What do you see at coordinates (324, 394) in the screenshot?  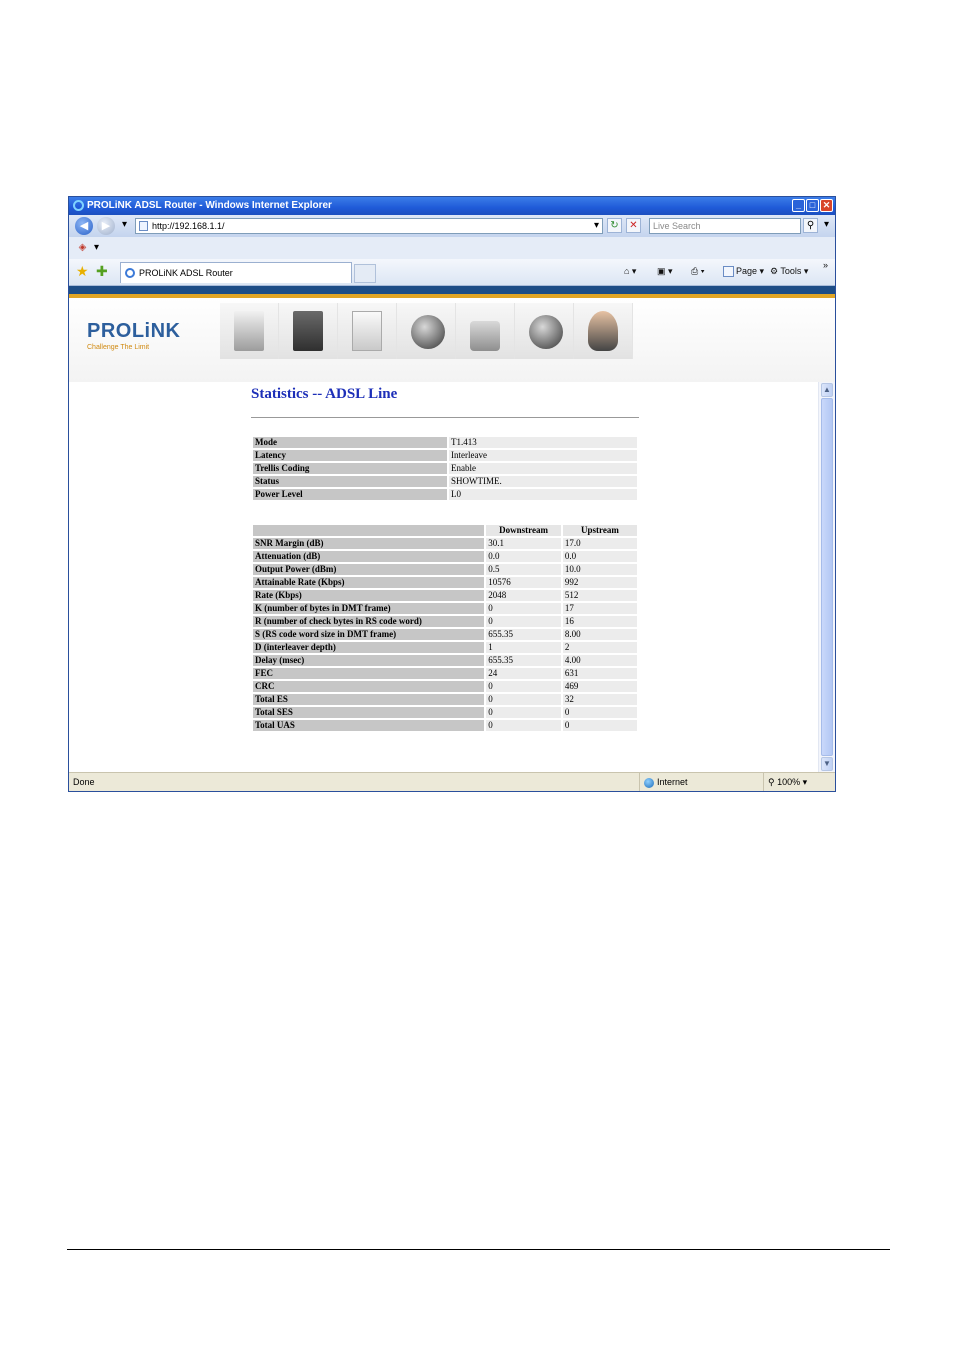 I see `page-title: Statistics -- ADSL Line` at bounding box center [324, 394].